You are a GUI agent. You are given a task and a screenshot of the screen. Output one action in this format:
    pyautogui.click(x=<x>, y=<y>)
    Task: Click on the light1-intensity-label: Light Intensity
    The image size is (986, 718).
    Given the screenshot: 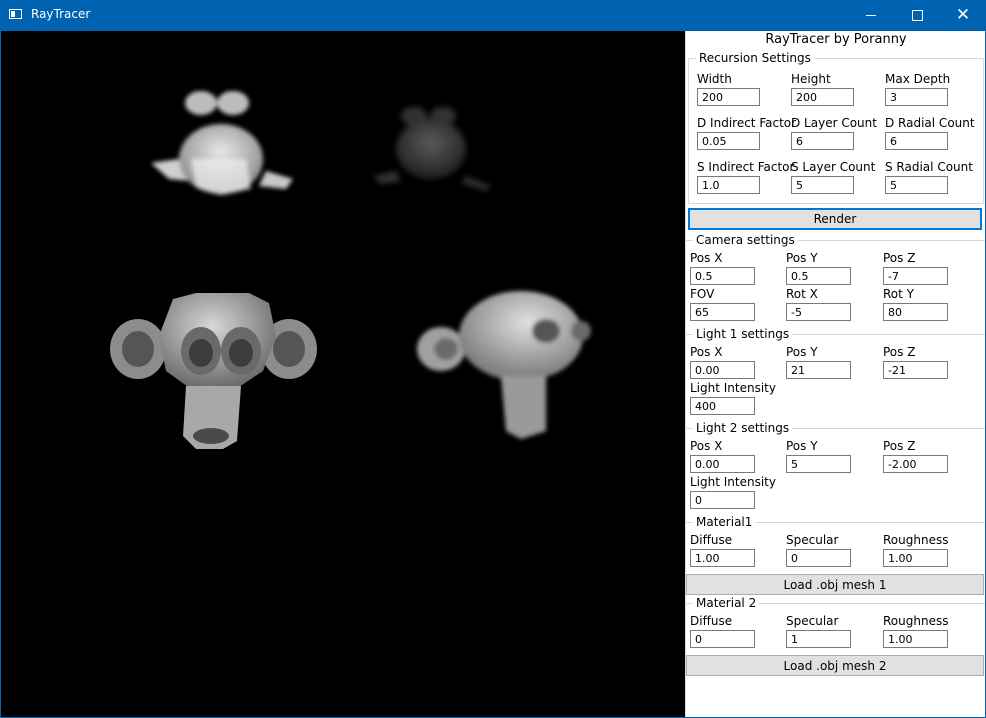 What is the action you would take?
    pyautogui.click(x=733, y=388)
    